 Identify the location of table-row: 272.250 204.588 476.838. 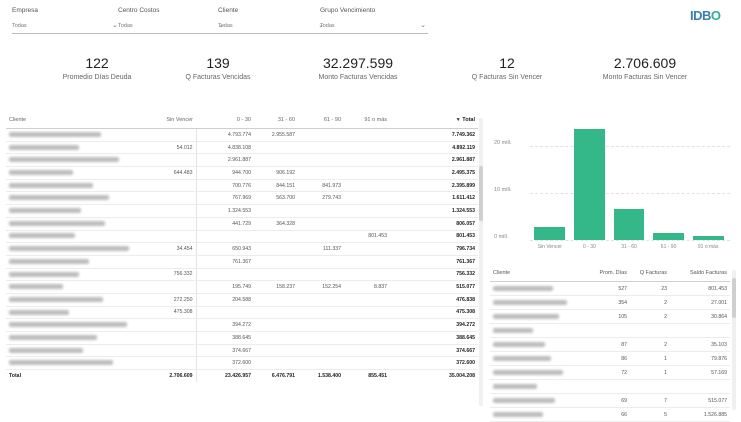
(242, 300).